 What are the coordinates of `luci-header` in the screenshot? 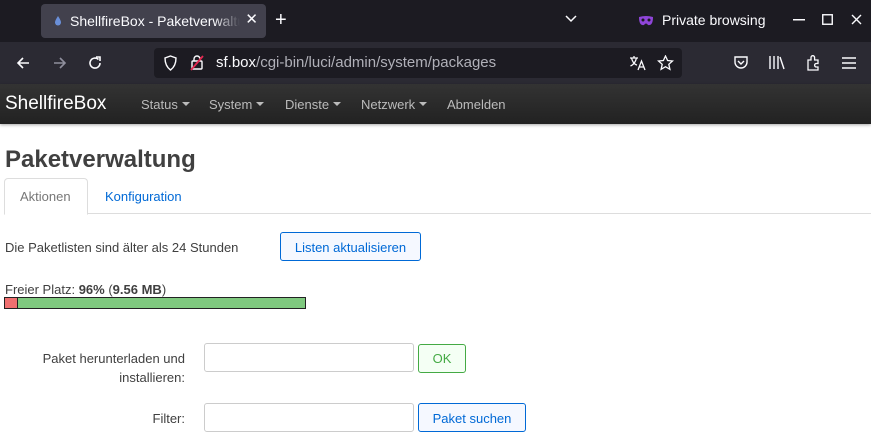 It's located at (435, 104).